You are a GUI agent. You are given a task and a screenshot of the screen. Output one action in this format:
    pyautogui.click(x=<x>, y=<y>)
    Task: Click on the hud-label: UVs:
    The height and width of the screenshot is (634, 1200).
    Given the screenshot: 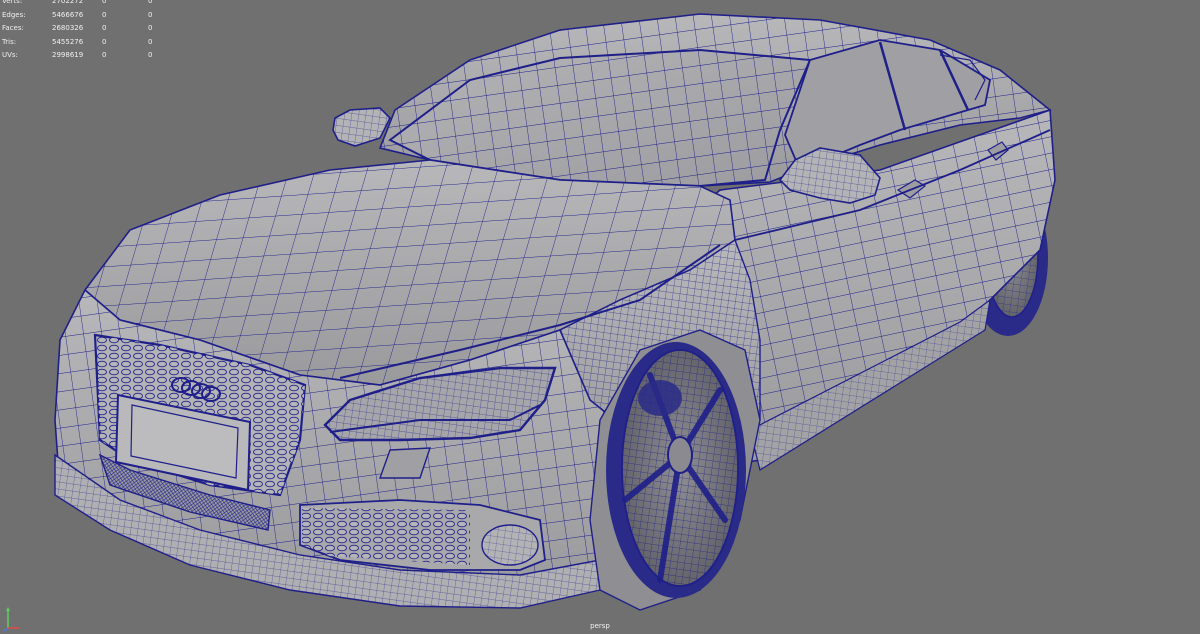 What is the action you would take?
    pyautogui.click(x=10, y=55)
    